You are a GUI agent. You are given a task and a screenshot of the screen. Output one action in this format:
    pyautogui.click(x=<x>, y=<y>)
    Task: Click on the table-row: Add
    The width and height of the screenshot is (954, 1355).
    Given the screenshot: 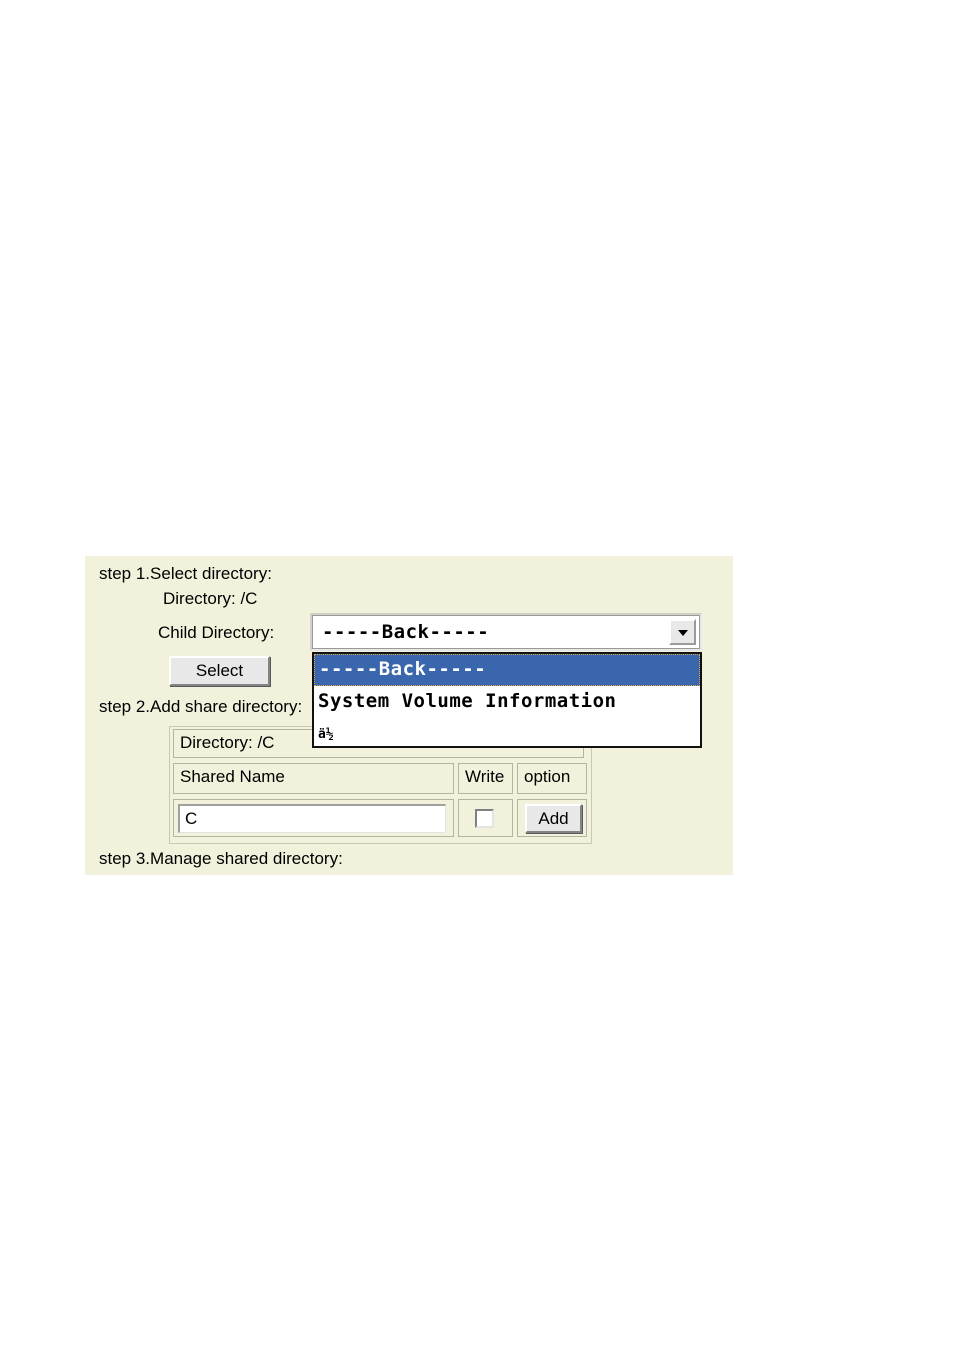 What is the action you would take?
    pyautogui.click(x=380, y=818)
    